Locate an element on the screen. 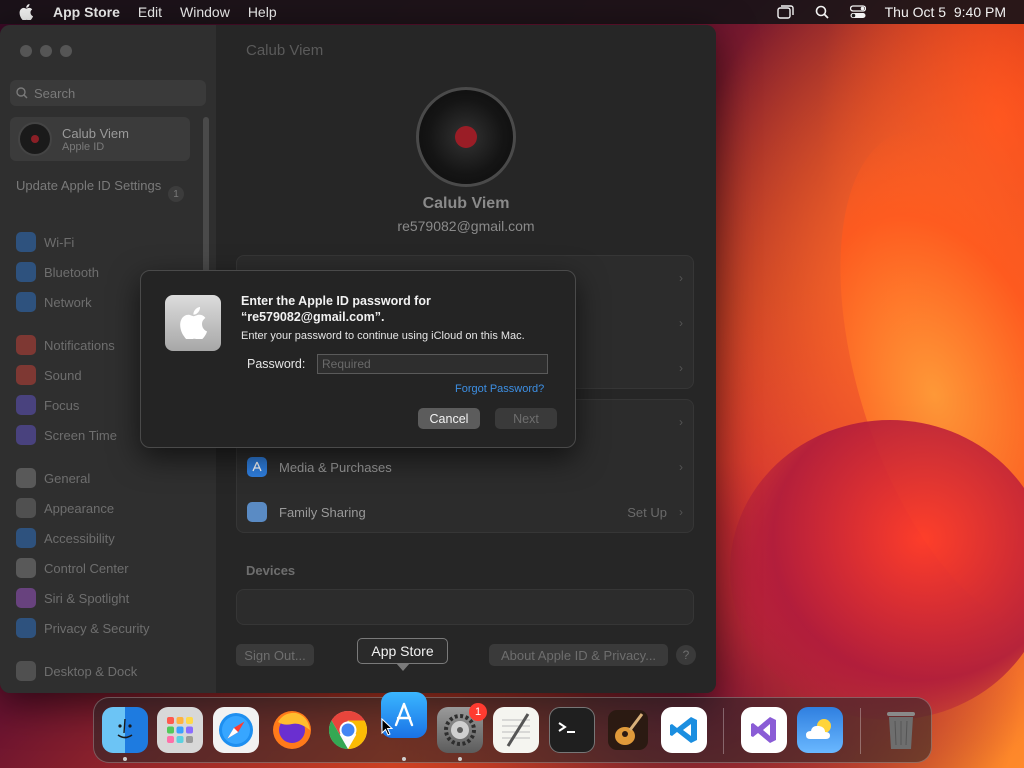 The height and width of the screenshot is (768, 1024). stage-manager-icon is located at coordinates (785, 12).